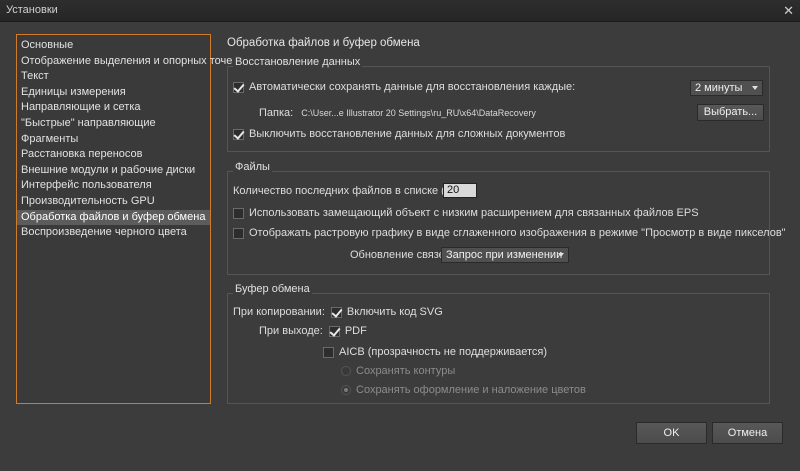 The width and height of the screenshot is (800, 471). What do you see at coordinates (298, 62) in the screenshot?
I see `data-recovery-group-title: Восстановление данных` at bounding box center [298, 62].